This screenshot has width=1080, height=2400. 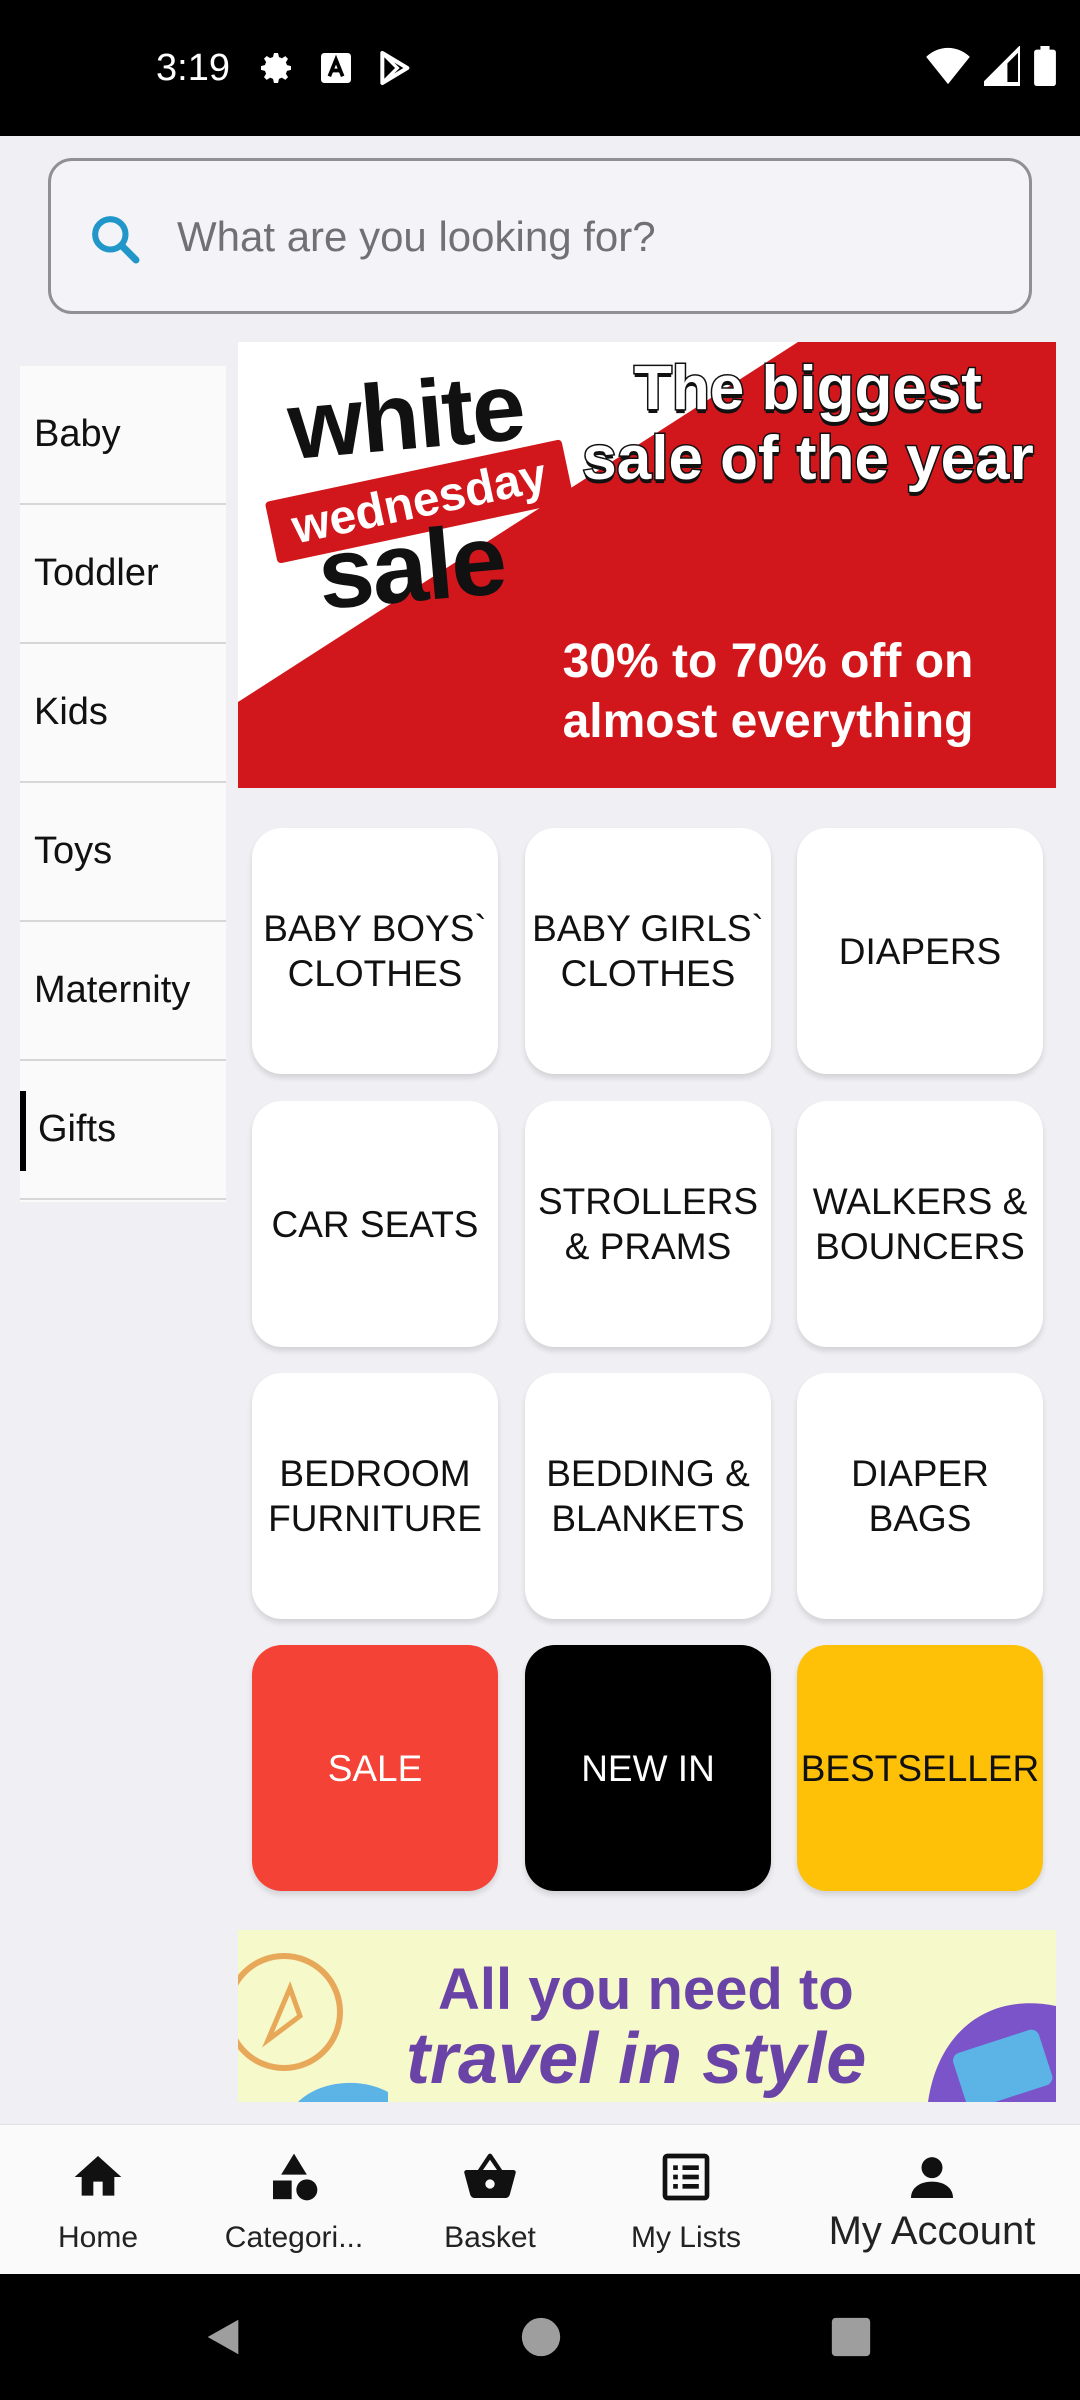 I want to click on category-tile-diapers: DIAPERS, so click(x=920, y=951).